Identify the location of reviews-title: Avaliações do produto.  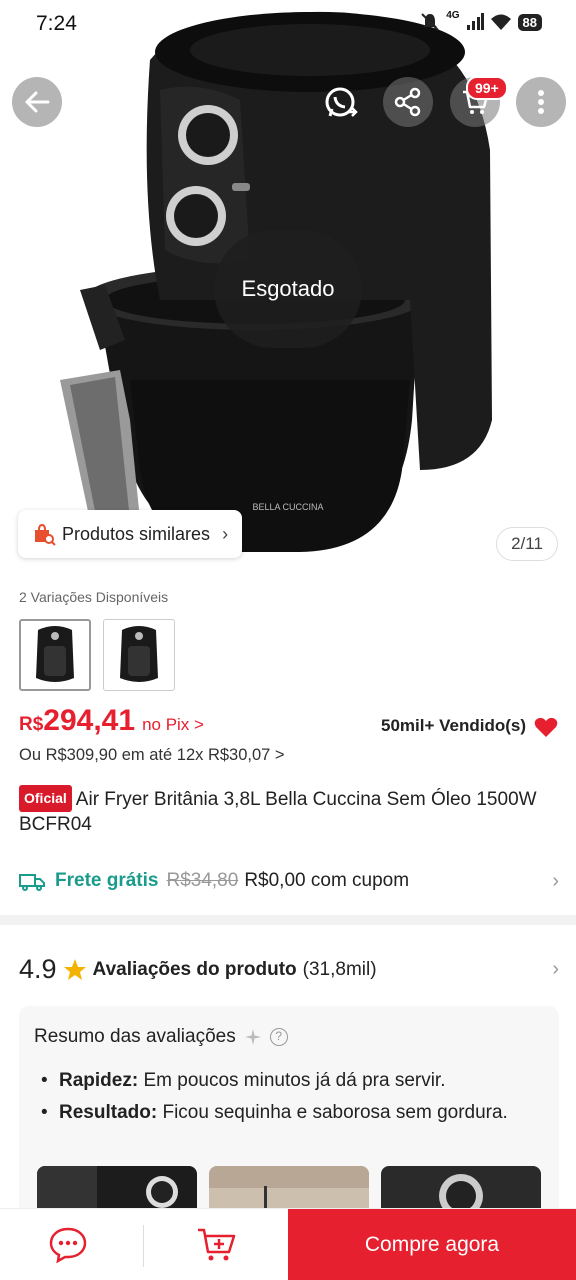
(194, 969).